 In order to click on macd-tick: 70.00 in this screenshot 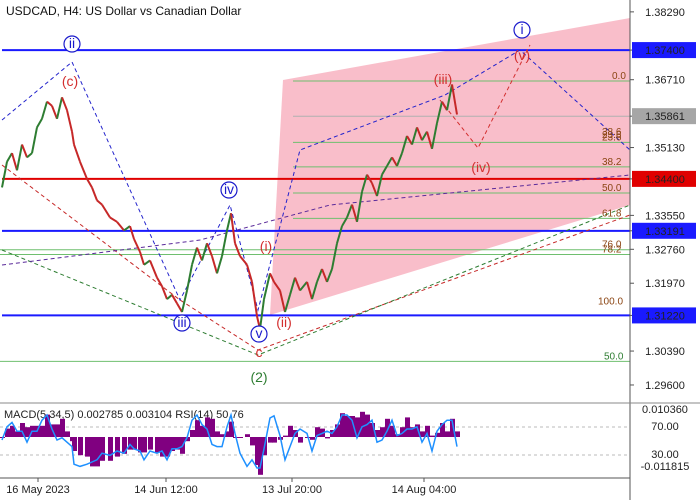, I will do `click(665, 427)`.